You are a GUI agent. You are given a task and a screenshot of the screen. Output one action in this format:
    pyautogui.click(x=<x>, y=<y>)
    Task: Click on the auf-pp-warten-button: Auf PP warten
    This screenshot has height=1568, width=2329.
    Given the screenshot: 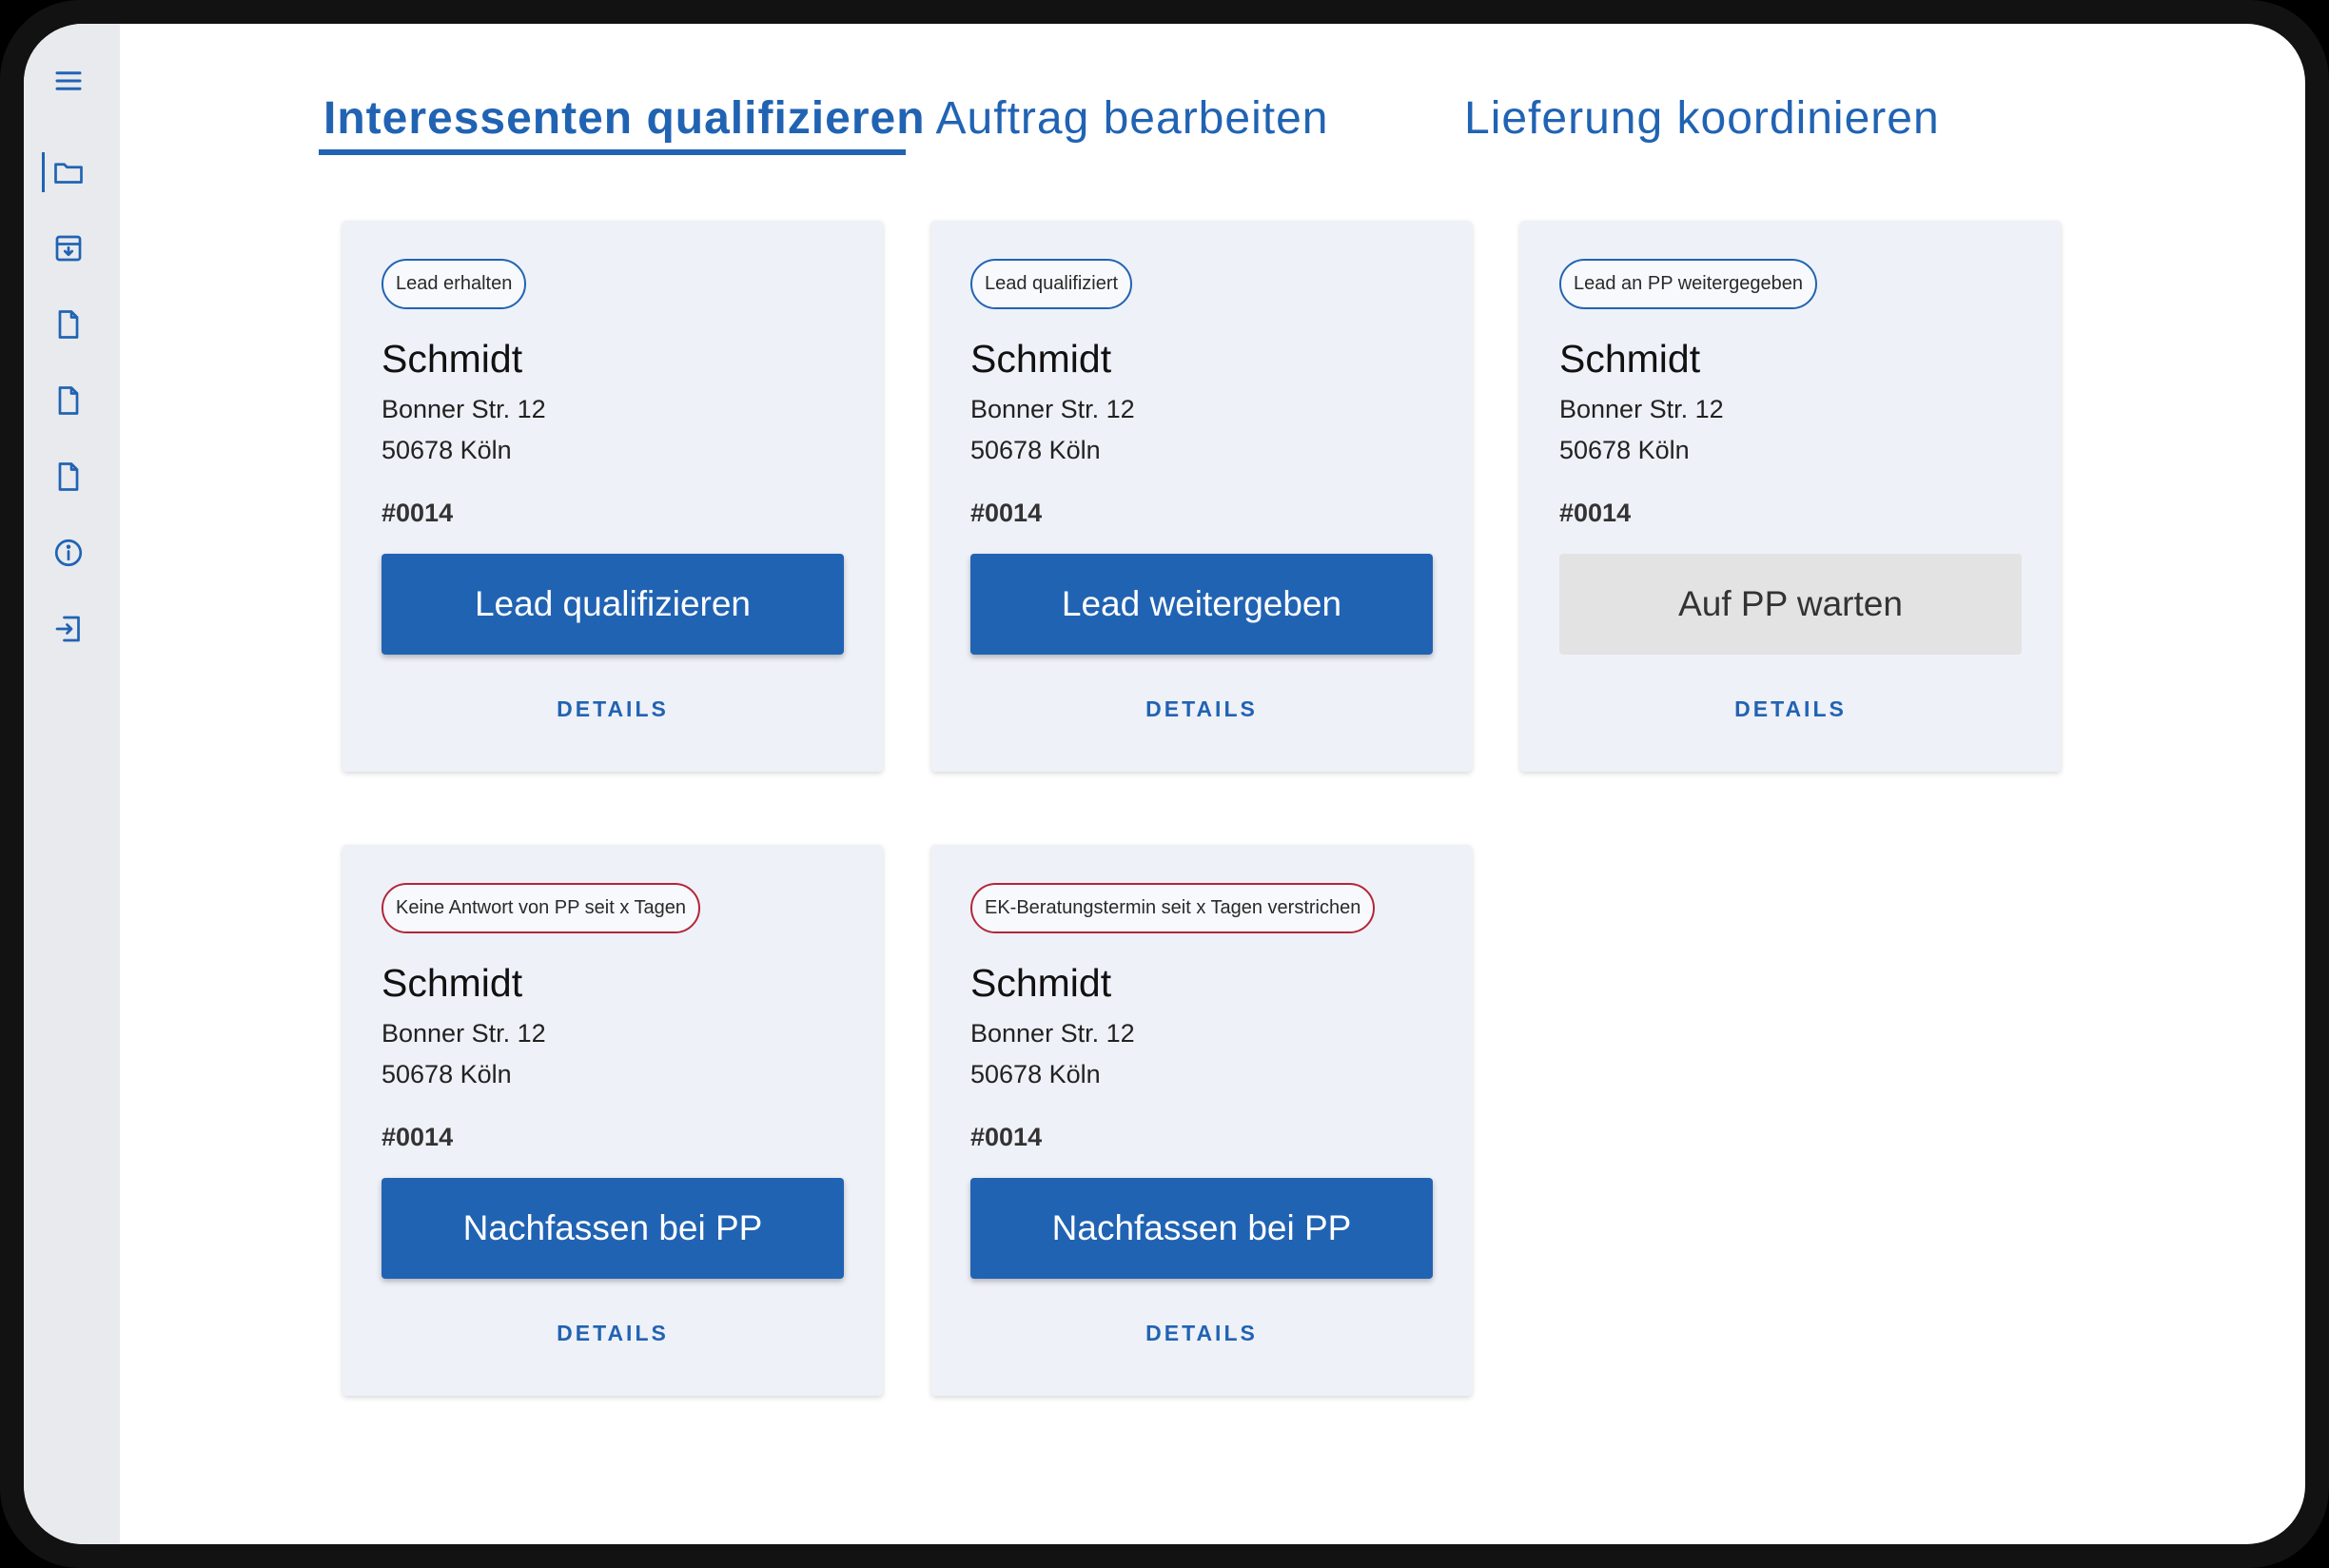 What is the action you would take?
    pyautogui.click(x=1790, y=604)
    